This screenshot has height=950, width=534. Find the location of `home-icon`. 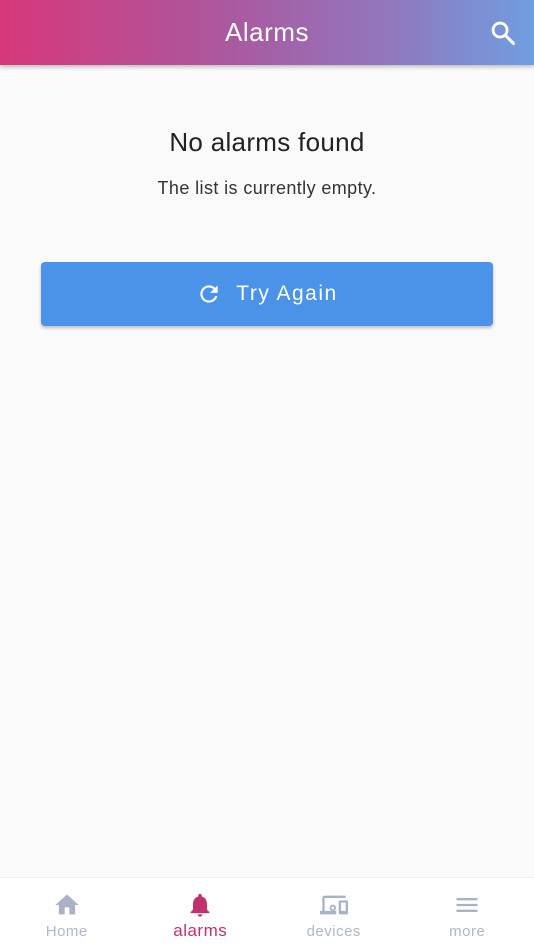

home-icon is located at coordinates (67, 904).